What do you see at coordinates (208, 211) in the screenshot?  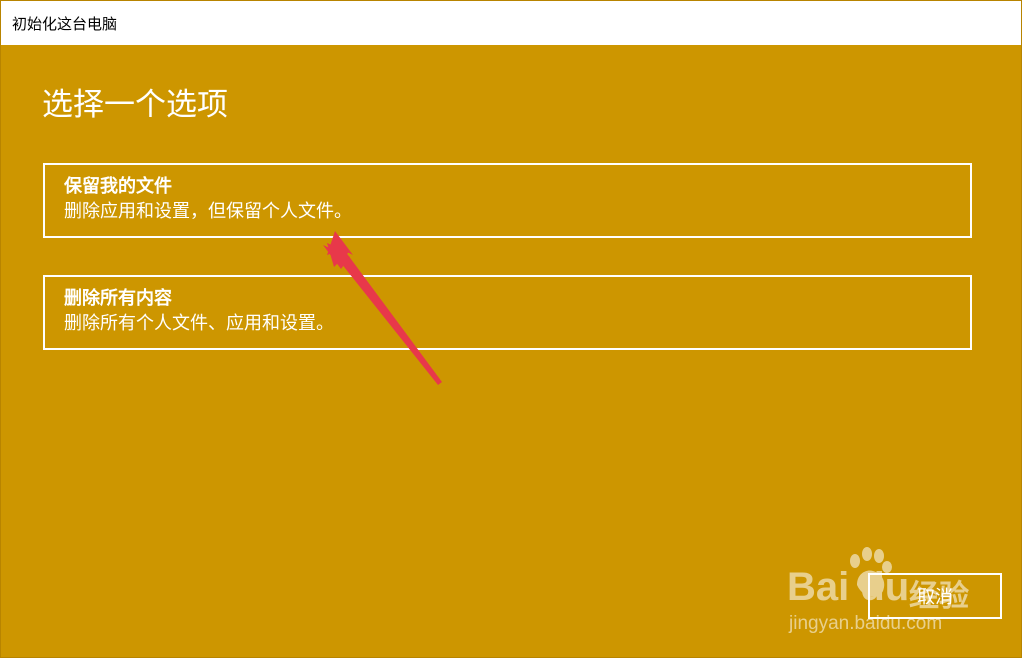 I see `option-description: 删除应用和设置，但保留个人文件。` at bounding box center [208, 211].